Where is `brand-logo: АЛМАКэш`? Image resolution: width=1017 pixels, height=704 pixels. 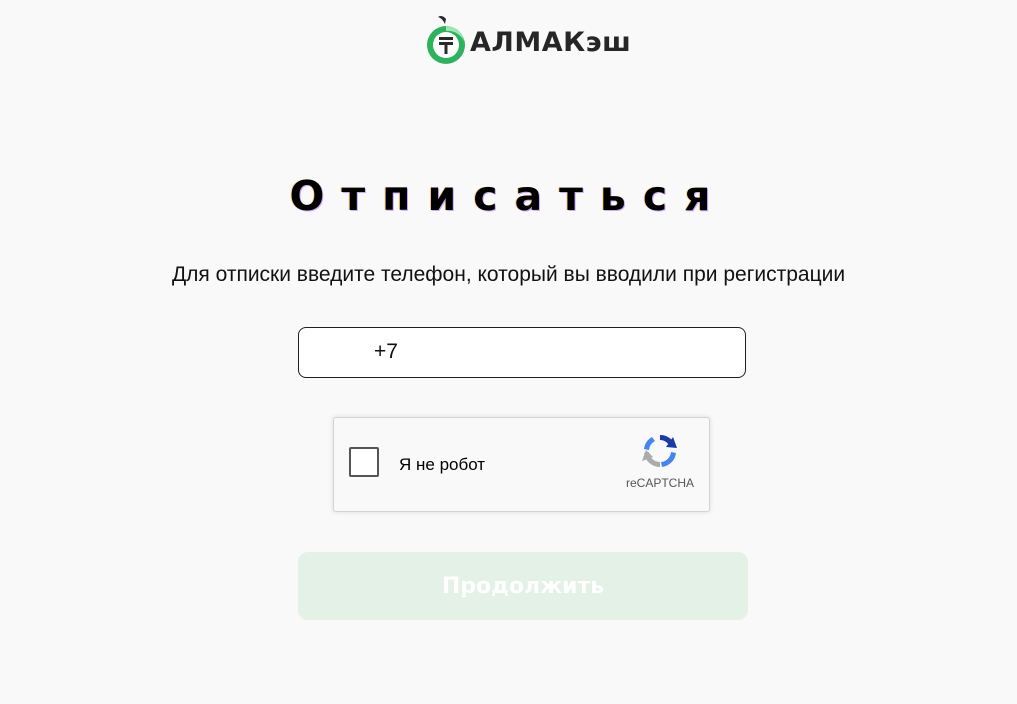
brand-logo: АЛМАКэш is located at coordinates (528, 40).